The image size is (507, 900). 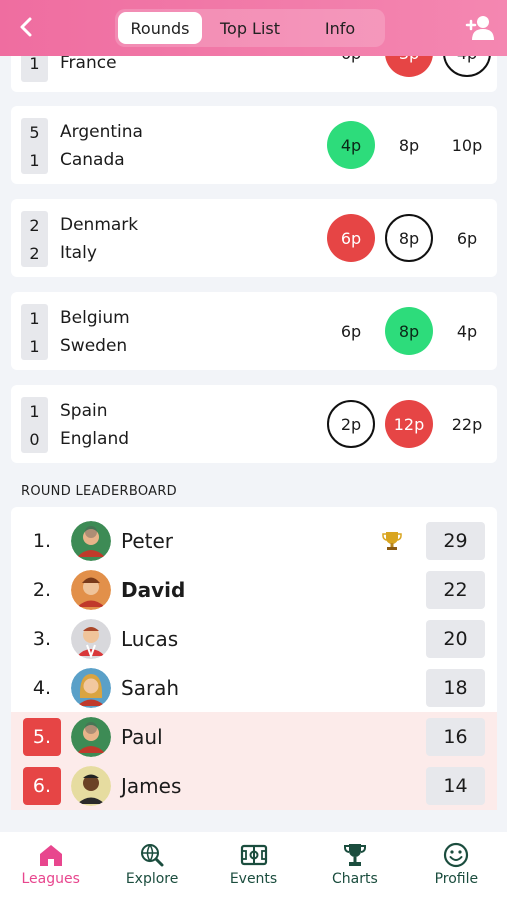 I want to click on nav-explore: Explore, so click(x=151, y=866).